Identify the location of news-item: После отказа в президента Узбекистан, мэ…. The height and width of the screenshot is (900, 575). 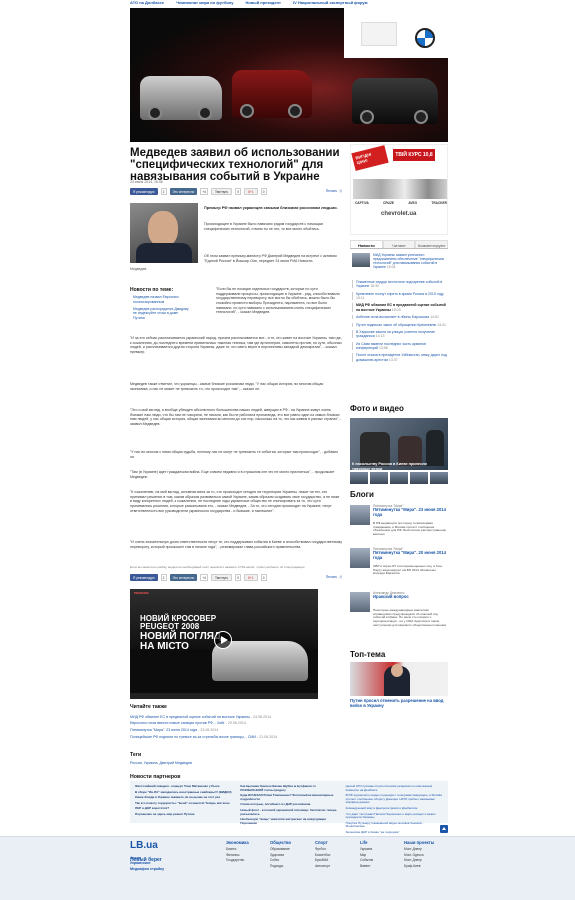
(400, 357).